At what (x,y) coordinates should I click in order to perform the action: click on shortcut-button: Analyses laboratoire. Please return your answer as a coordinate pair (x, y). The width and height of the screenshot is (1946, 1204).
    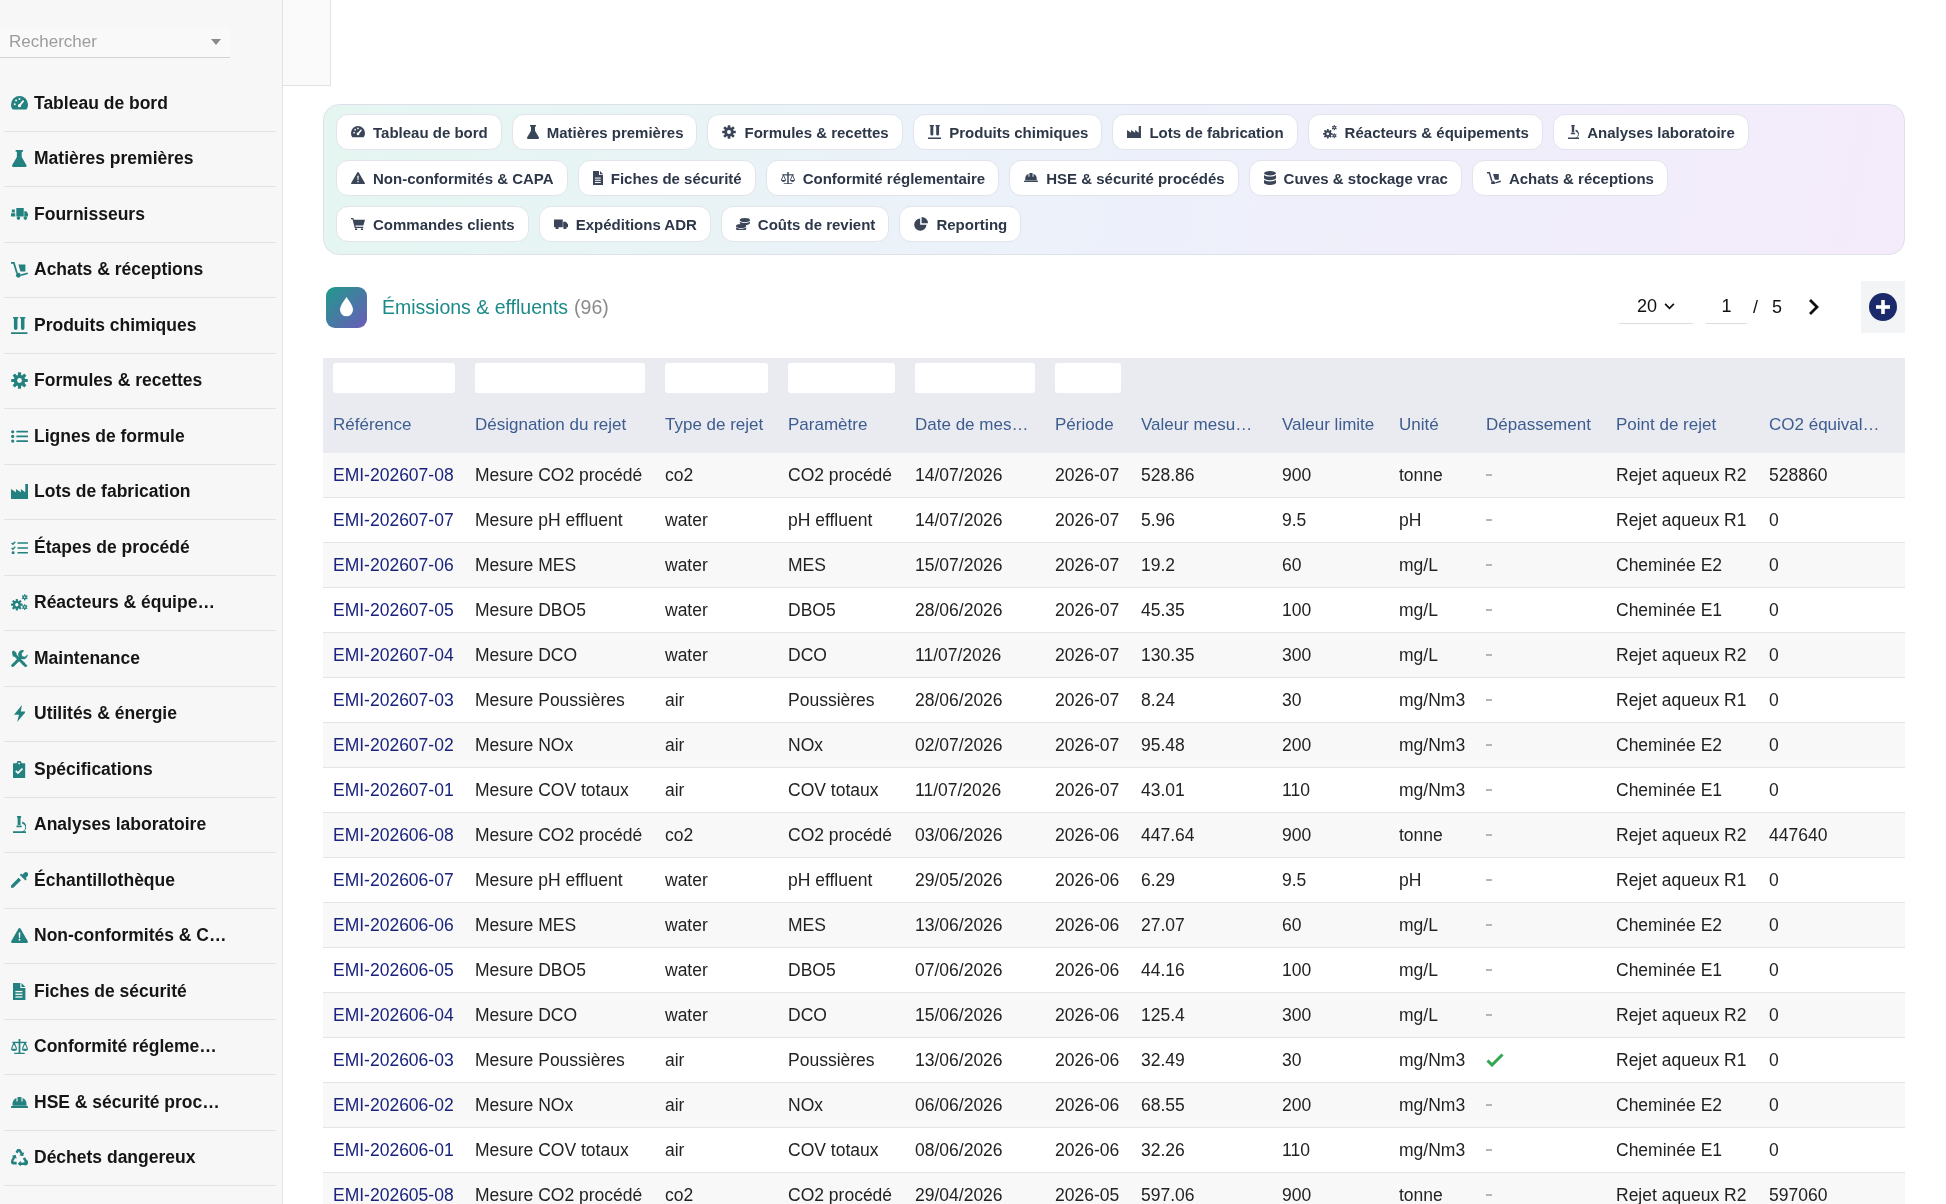
    Looking at the image, I should click on (1650, 132).